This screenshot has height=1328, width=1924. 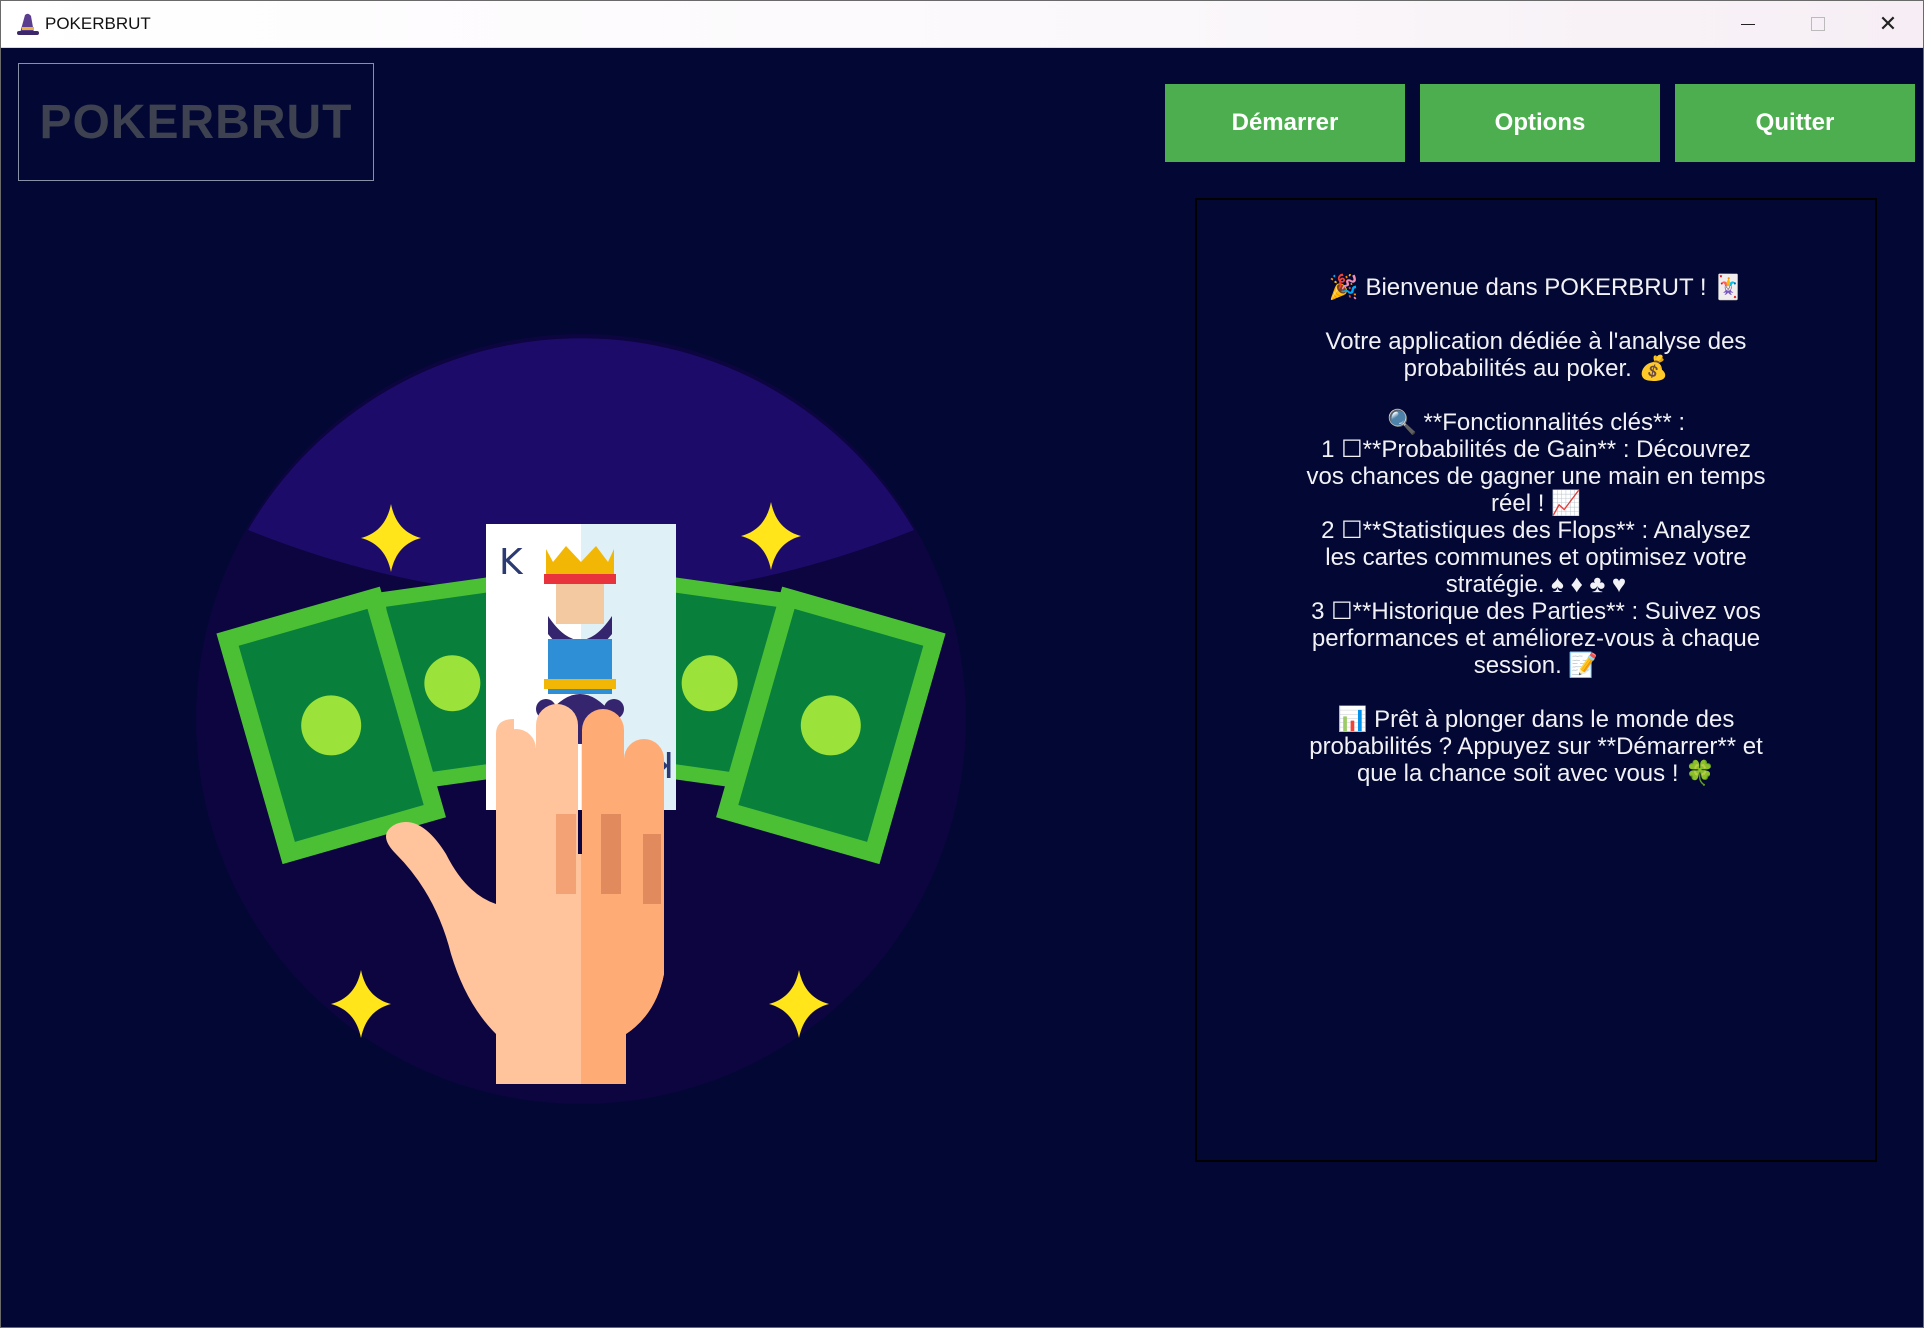 I want to click on features-title: 🔍 **Fonctionnalités clés** :, so click(x=1536, y=422).